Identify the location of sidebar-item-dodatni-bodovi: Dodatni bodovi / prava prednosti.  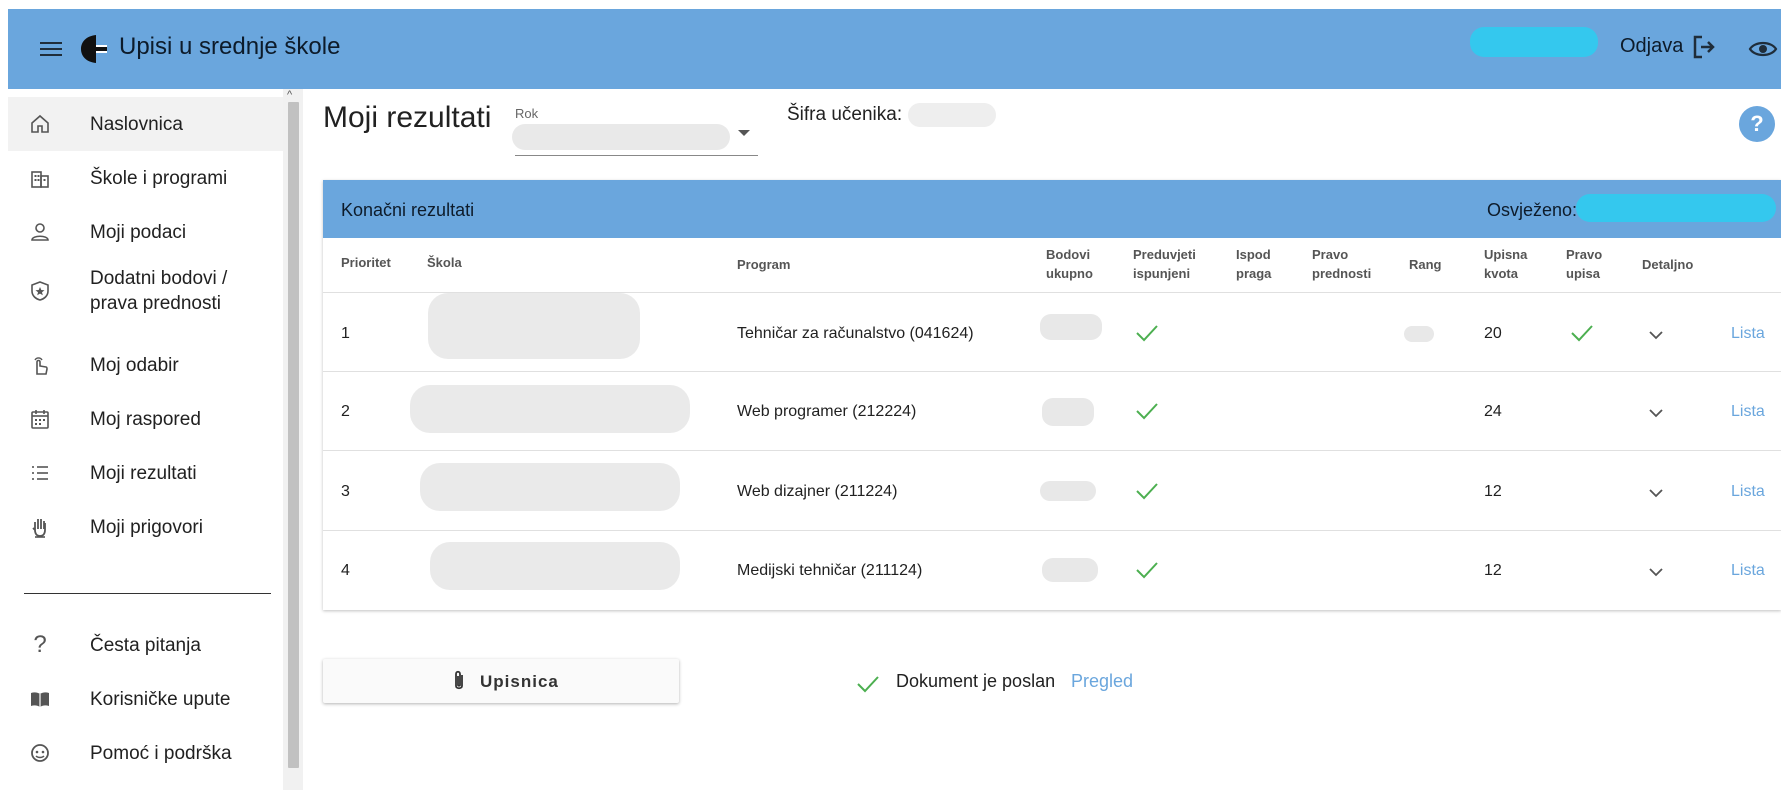
(145, 291).